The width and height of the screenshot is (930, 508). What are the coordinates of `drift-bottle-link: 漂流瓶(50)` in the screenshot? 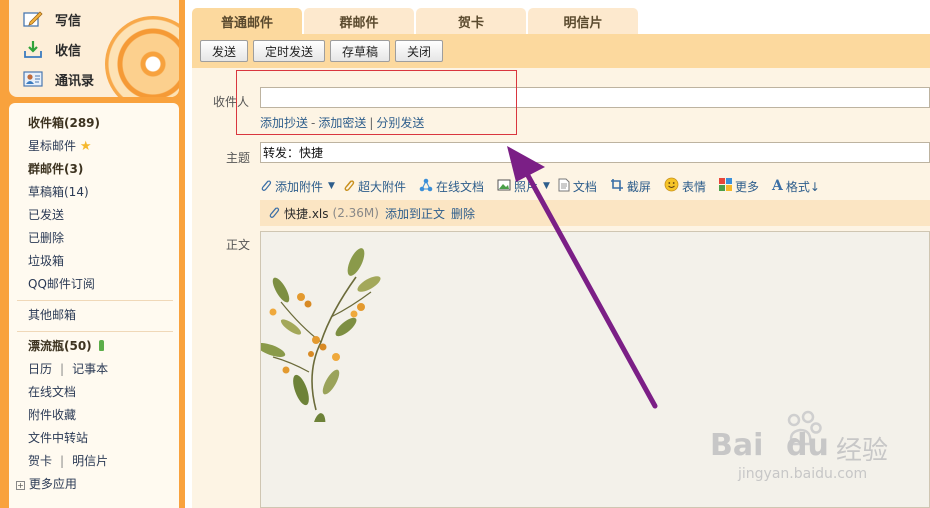 It's located at (66, 345).